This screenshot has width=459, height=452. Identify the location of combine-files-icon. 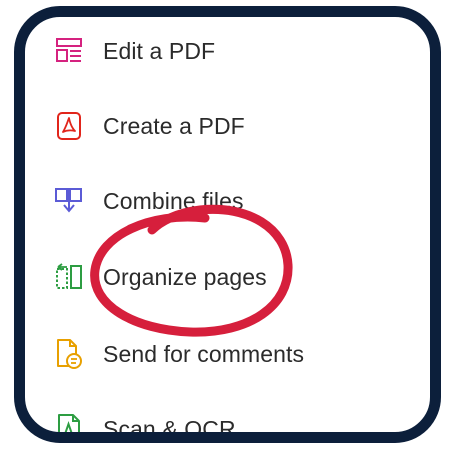
(69, 201).